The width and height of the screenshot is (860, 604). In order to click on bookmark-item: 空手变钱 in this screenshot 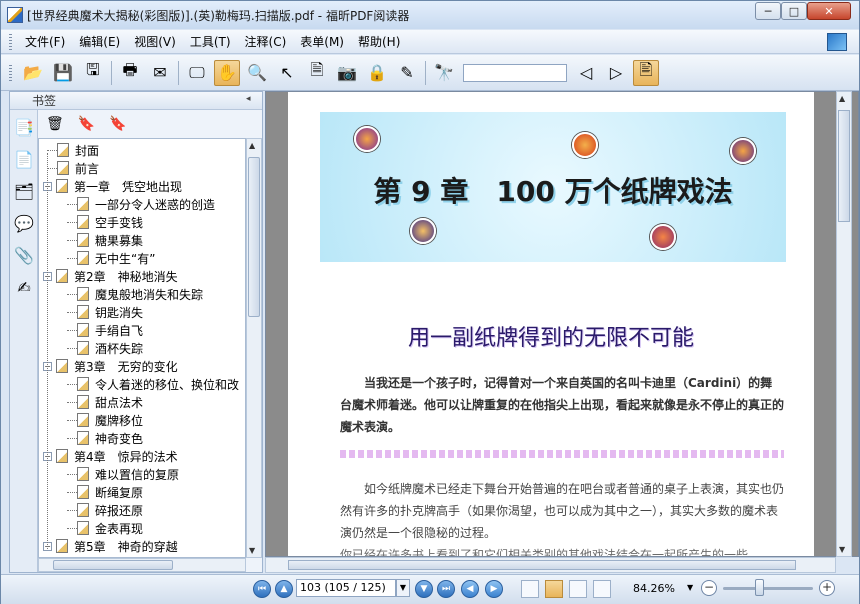, I will do `click(110, 222)`.